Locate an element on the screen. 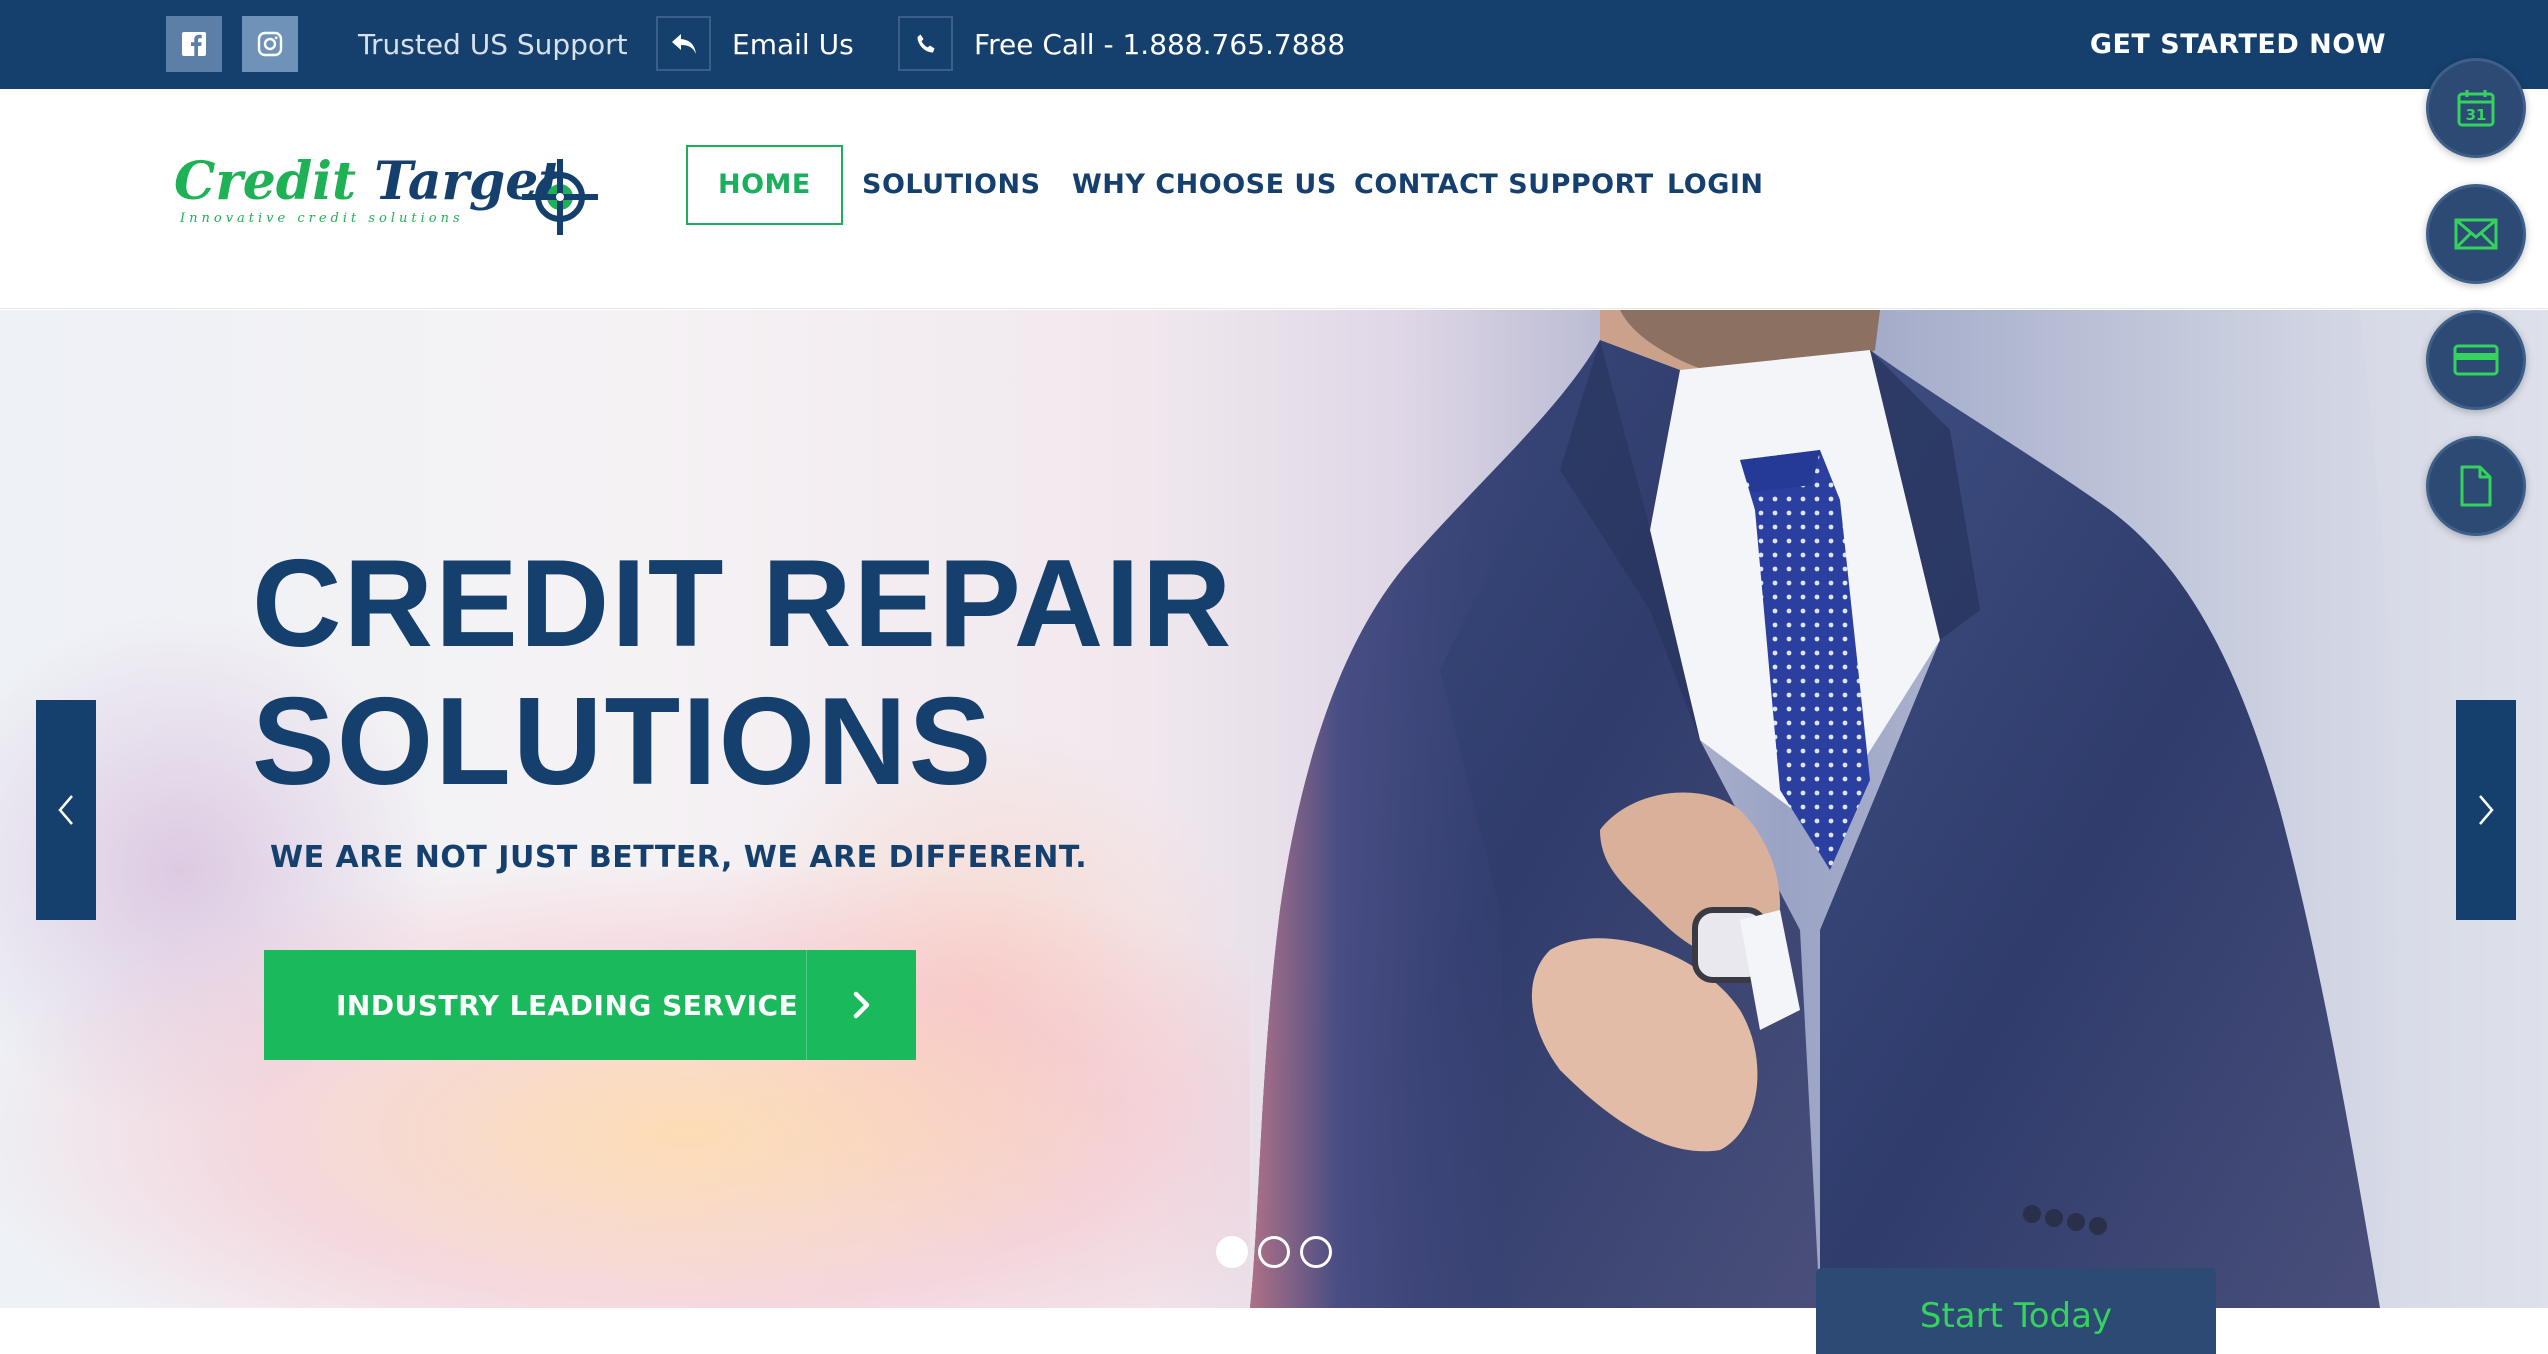 The width and height of the screenshot is (2548, 1354). calendar-icon: 31 is located at coordinates (2476, 108).